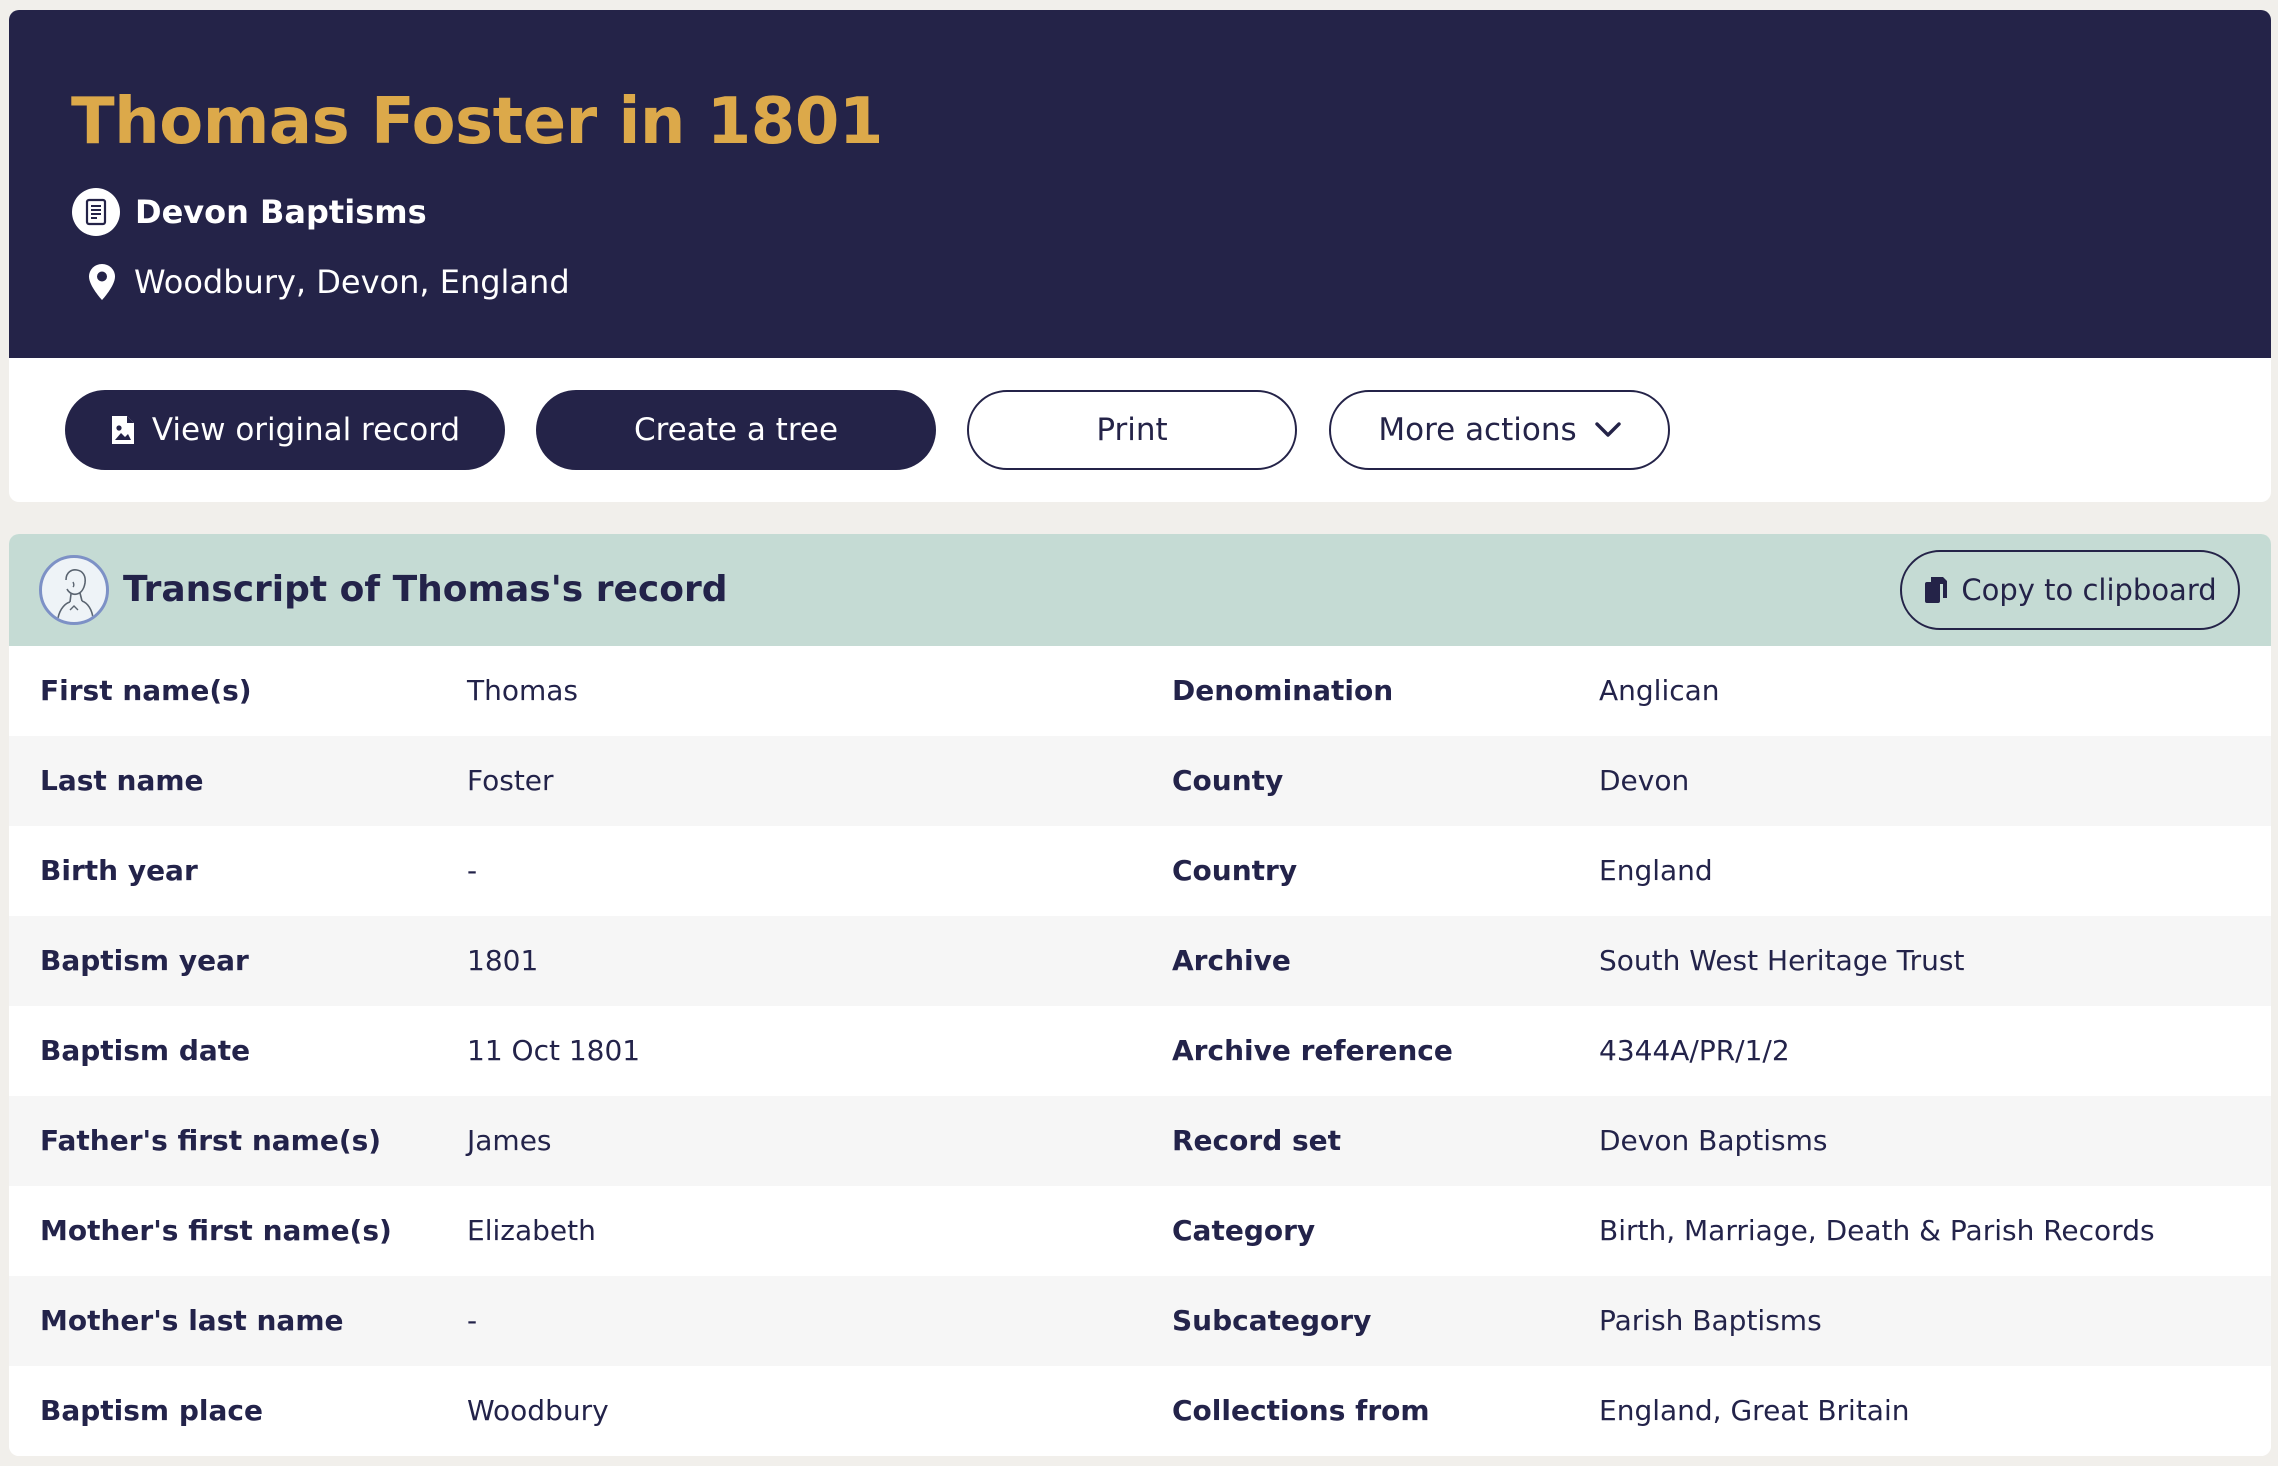 This screenshot has width=2278, height=1466. What do you see at coordinates (211, 1140) in the screenshot?
I see `field-label: Father's first name(s)` at bounding box center [211, 1140].